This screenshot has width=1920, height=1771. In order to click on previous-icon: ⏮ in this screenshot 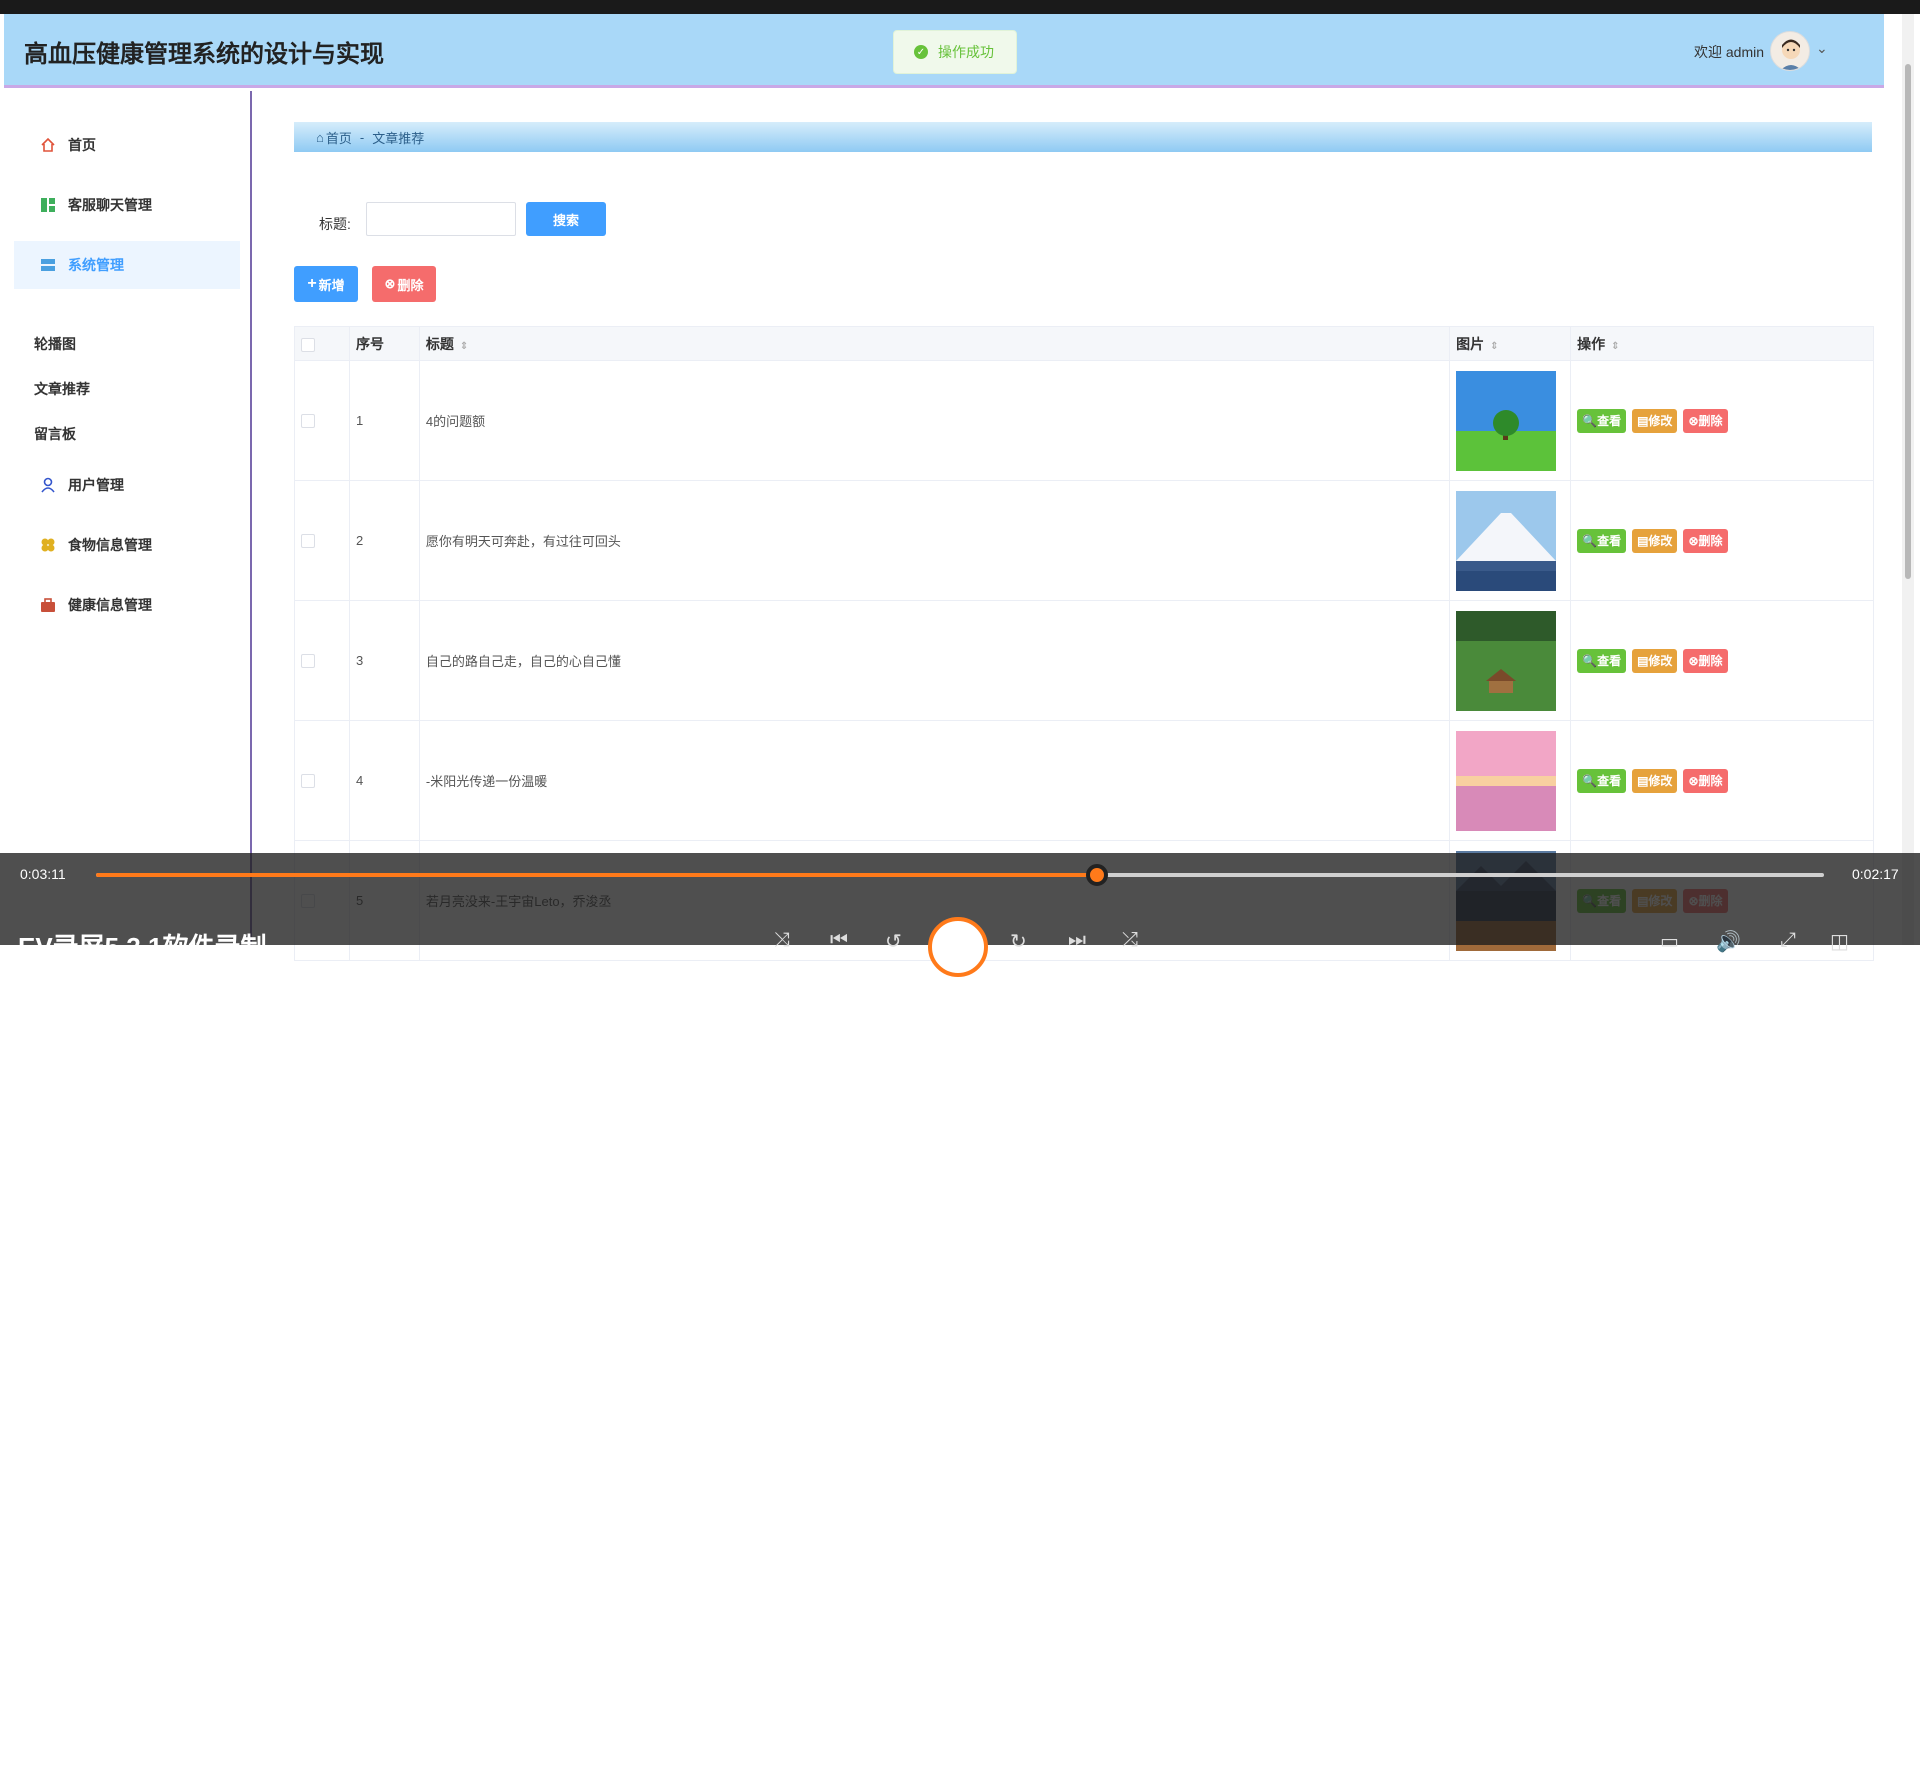, I will do `click(839, 940)`.